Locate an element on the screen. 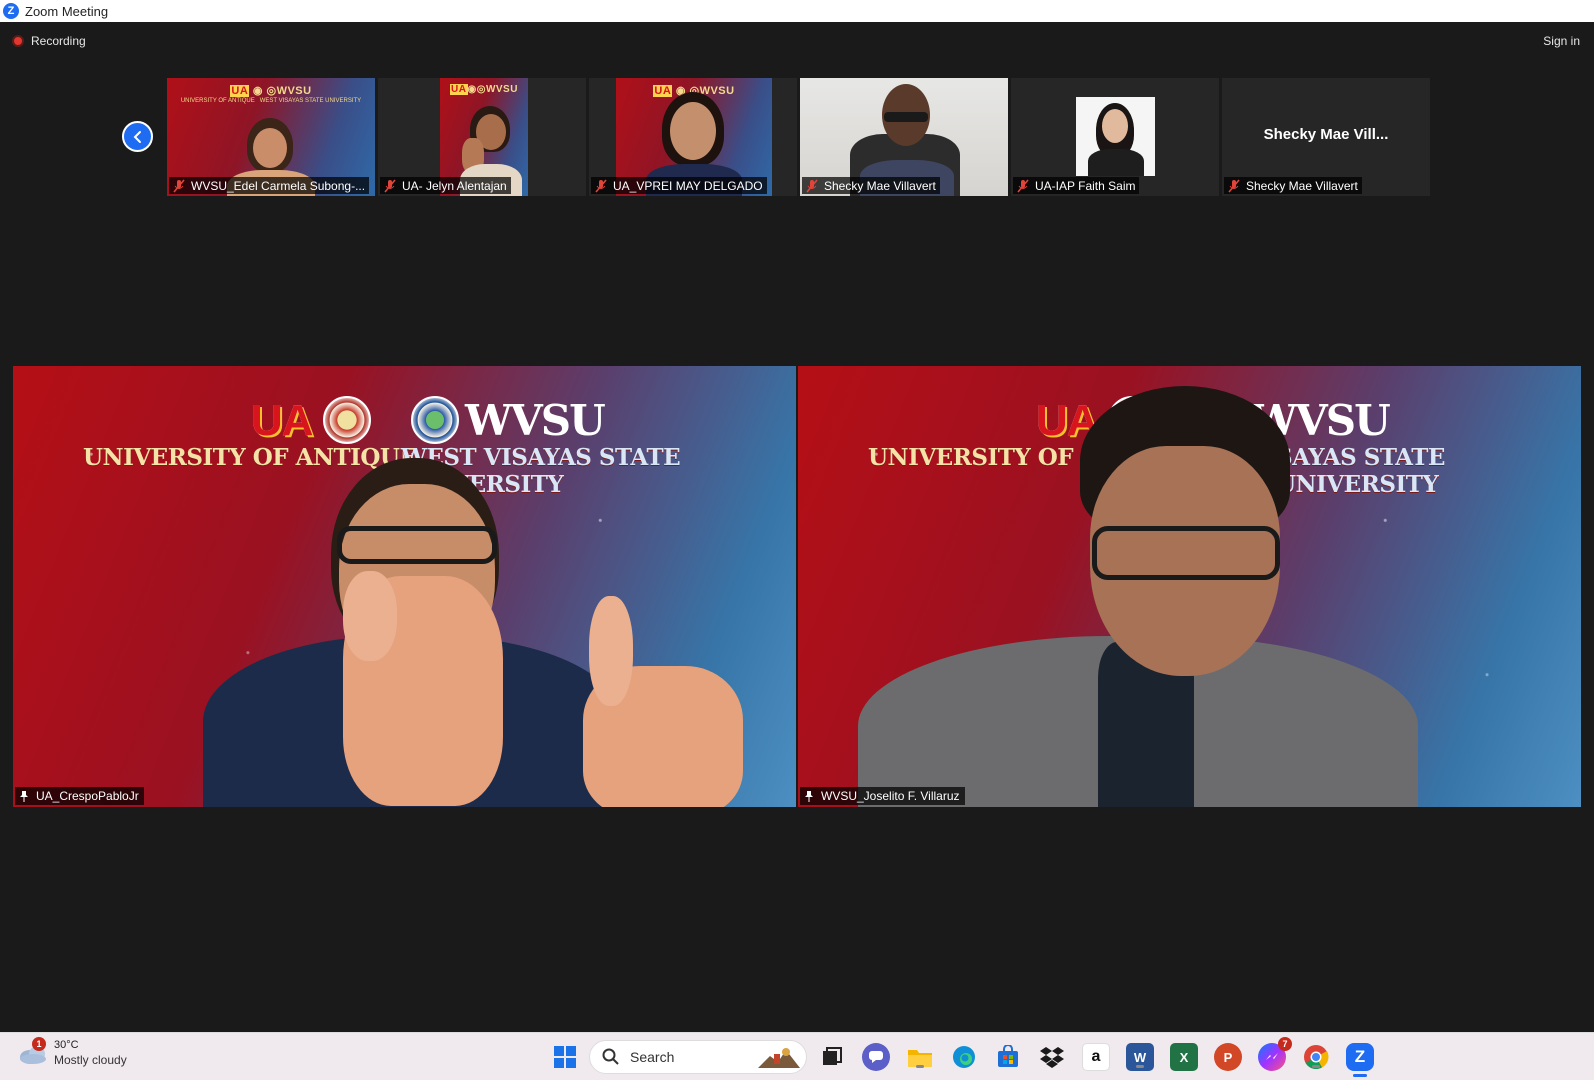  zoom-taskbar-icon: Z is located at coordinates (1360, 1060).